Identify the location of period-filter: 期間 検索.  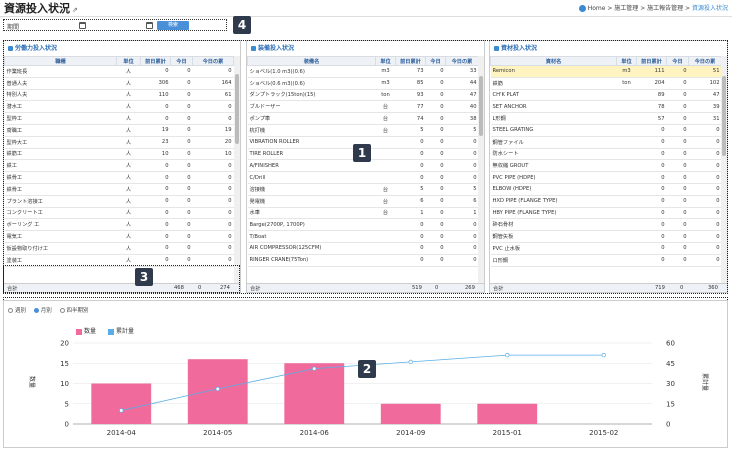
(115, 25).